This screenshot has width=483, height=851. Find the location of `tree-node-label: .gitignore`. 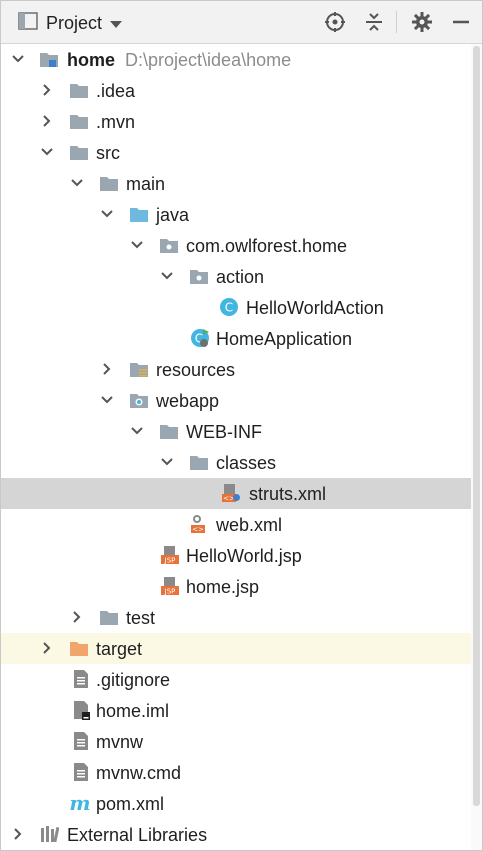

tree-node-label: .gitignore is located at coordinates (133, 680).